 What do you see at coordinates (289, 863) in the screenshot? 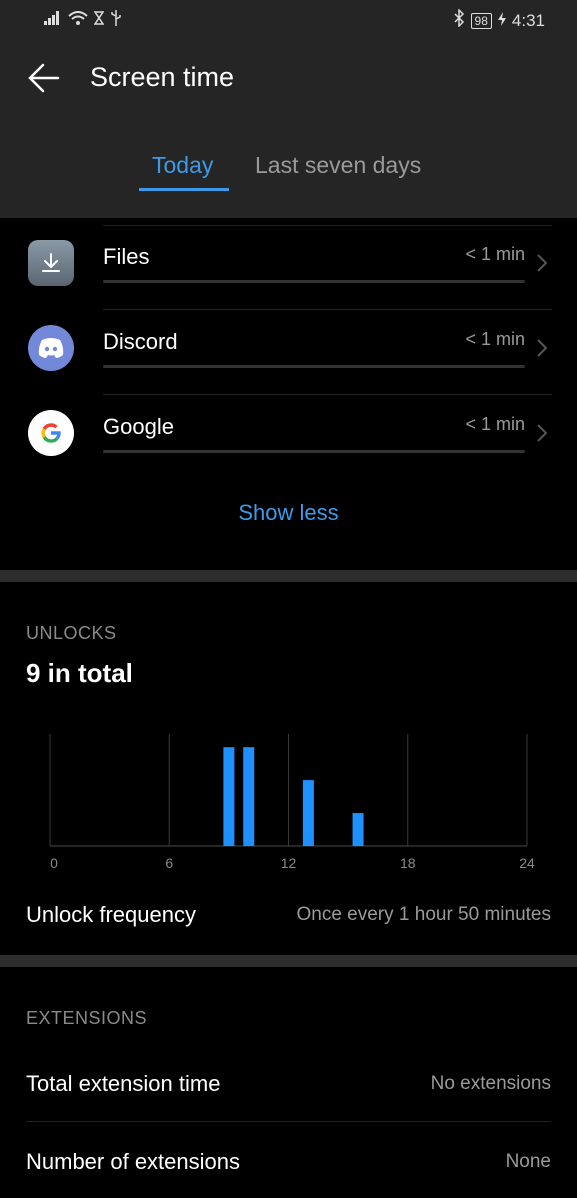
I see `chart-tick-label: 12` at bounding box center [289, 863].